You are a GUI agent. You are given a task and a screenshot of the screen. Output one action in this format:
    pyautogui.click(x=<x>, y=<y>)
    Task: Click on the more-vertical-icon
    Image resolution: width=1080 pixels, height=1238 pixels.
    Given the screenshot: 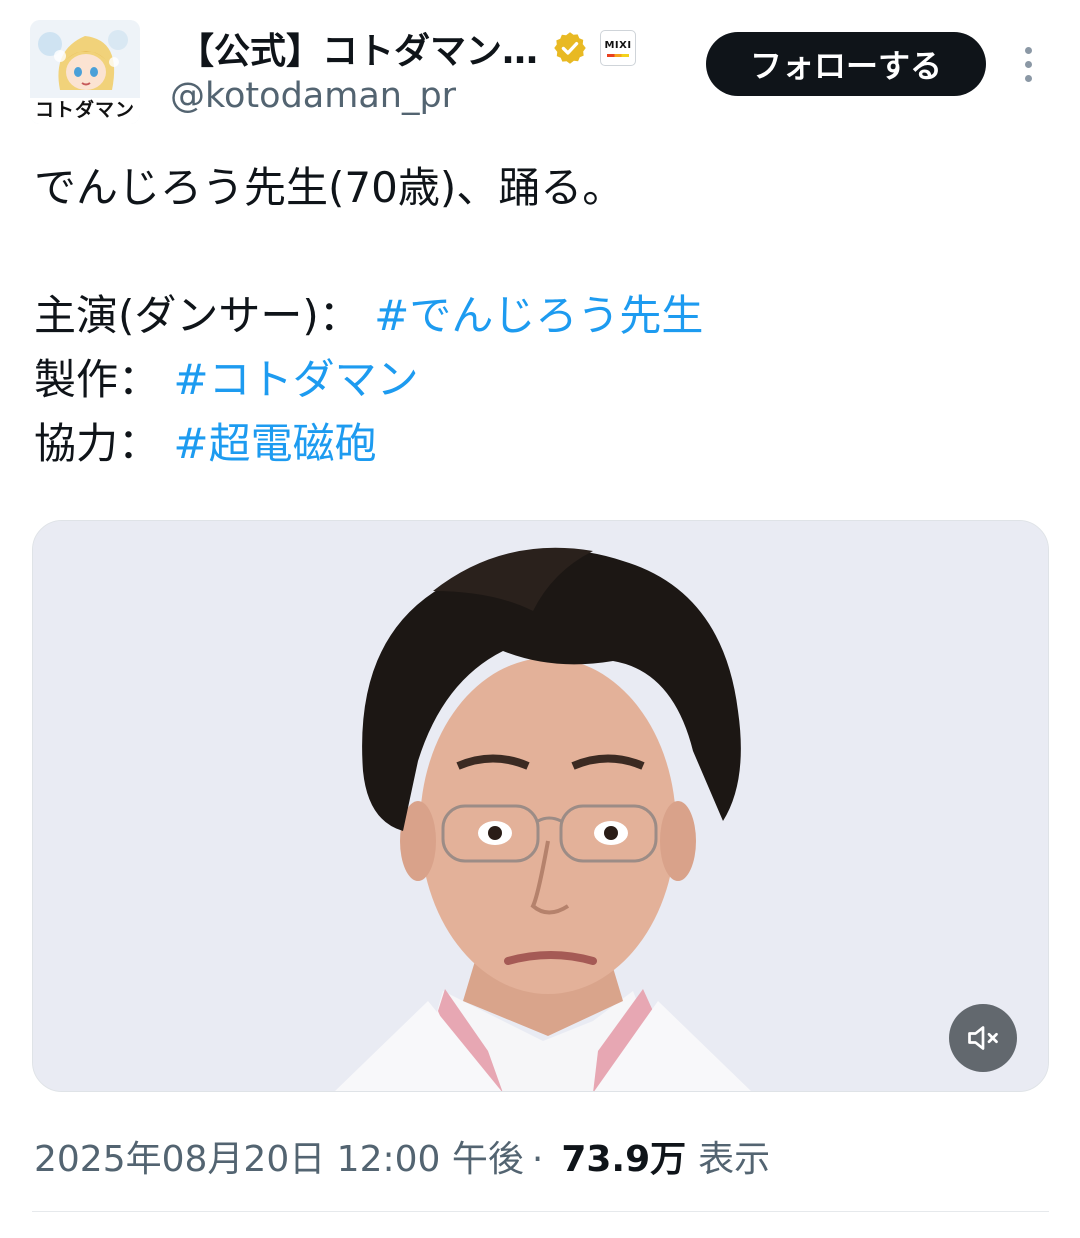 What is the action you would take?
    pyautogui.click(x=1028, y=64)
    